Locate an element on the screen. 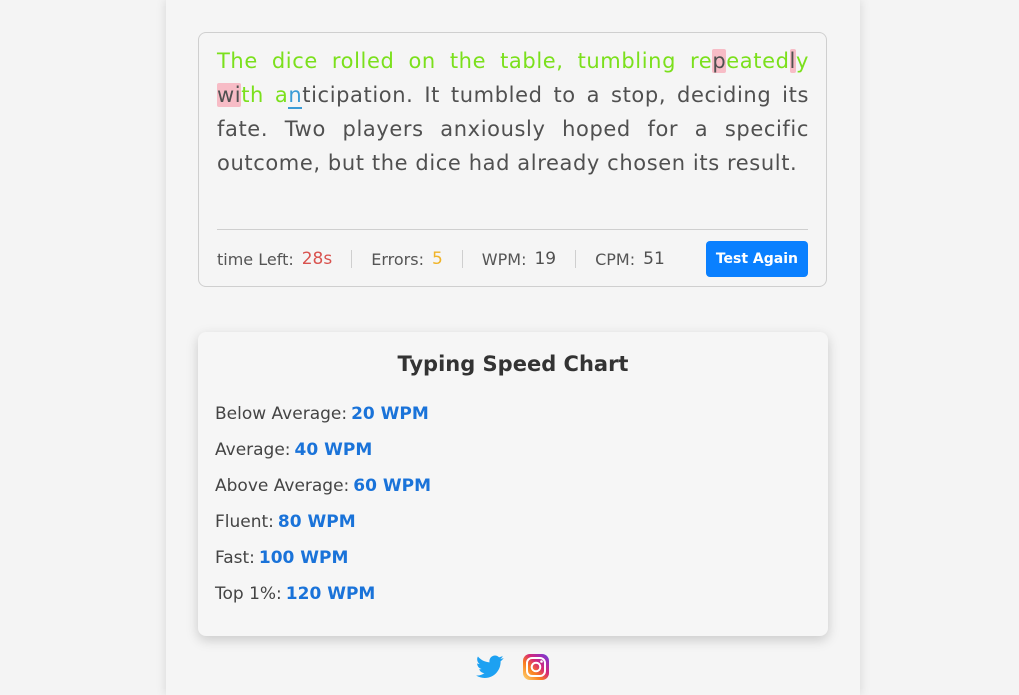 The width and height of the screenshot is (1019, 695). instagram-icon is located at coordinates (536, 667).